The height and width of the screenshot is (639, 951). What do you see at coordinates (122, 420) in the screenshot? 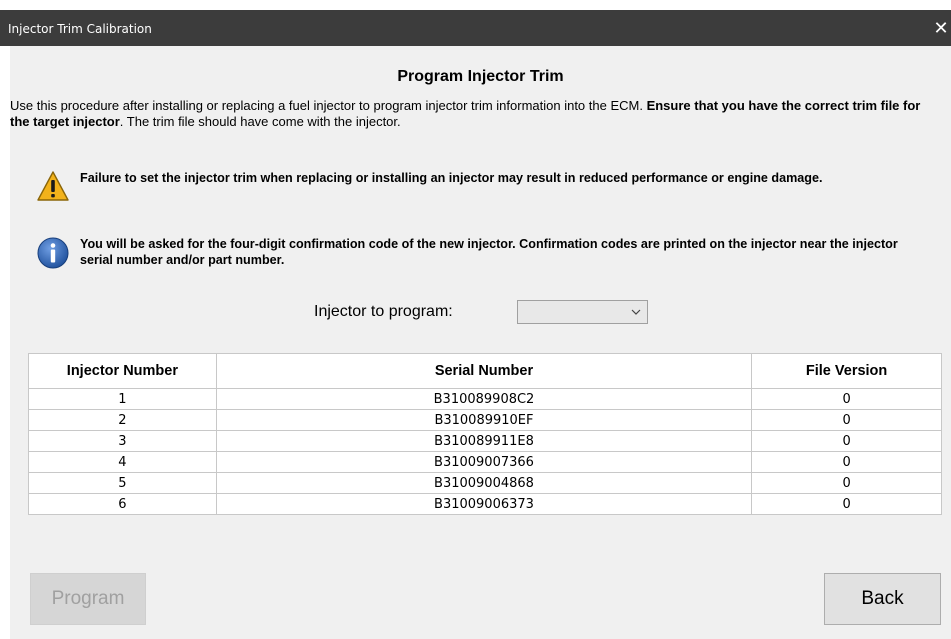
I see `injector-number-cell: 2` at bounding box center [122, 420].